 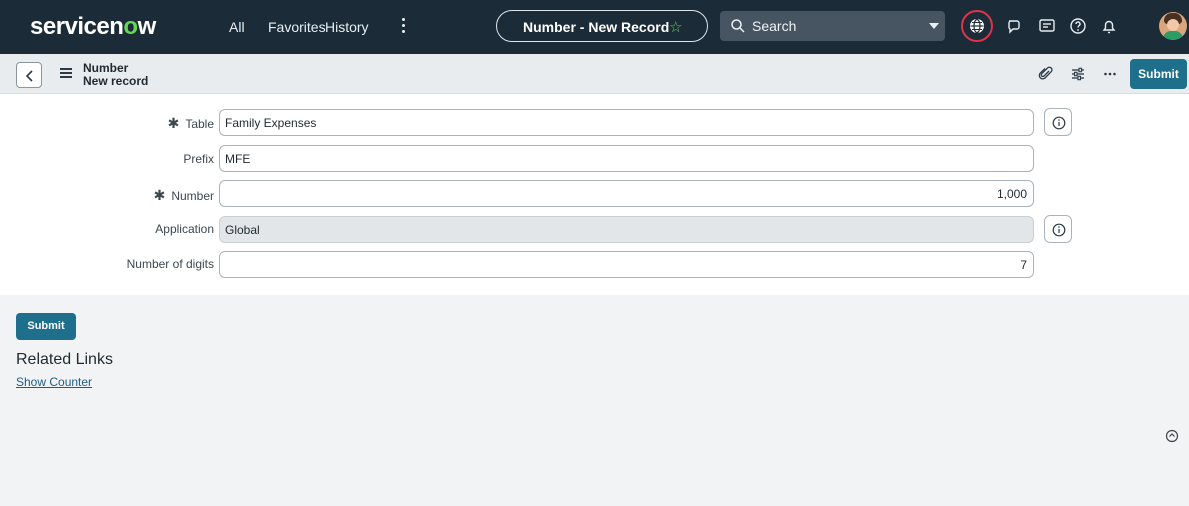 What do you see at coordinates (54, 382) in the screenshot?
I see `show-counter-link: Show Counter` at bounding box center [54, 382].